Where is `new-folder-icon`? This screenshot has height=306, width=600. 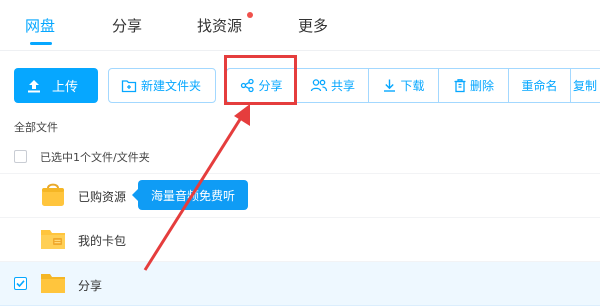
new-folder-icon is located at coordinates (129, 85).